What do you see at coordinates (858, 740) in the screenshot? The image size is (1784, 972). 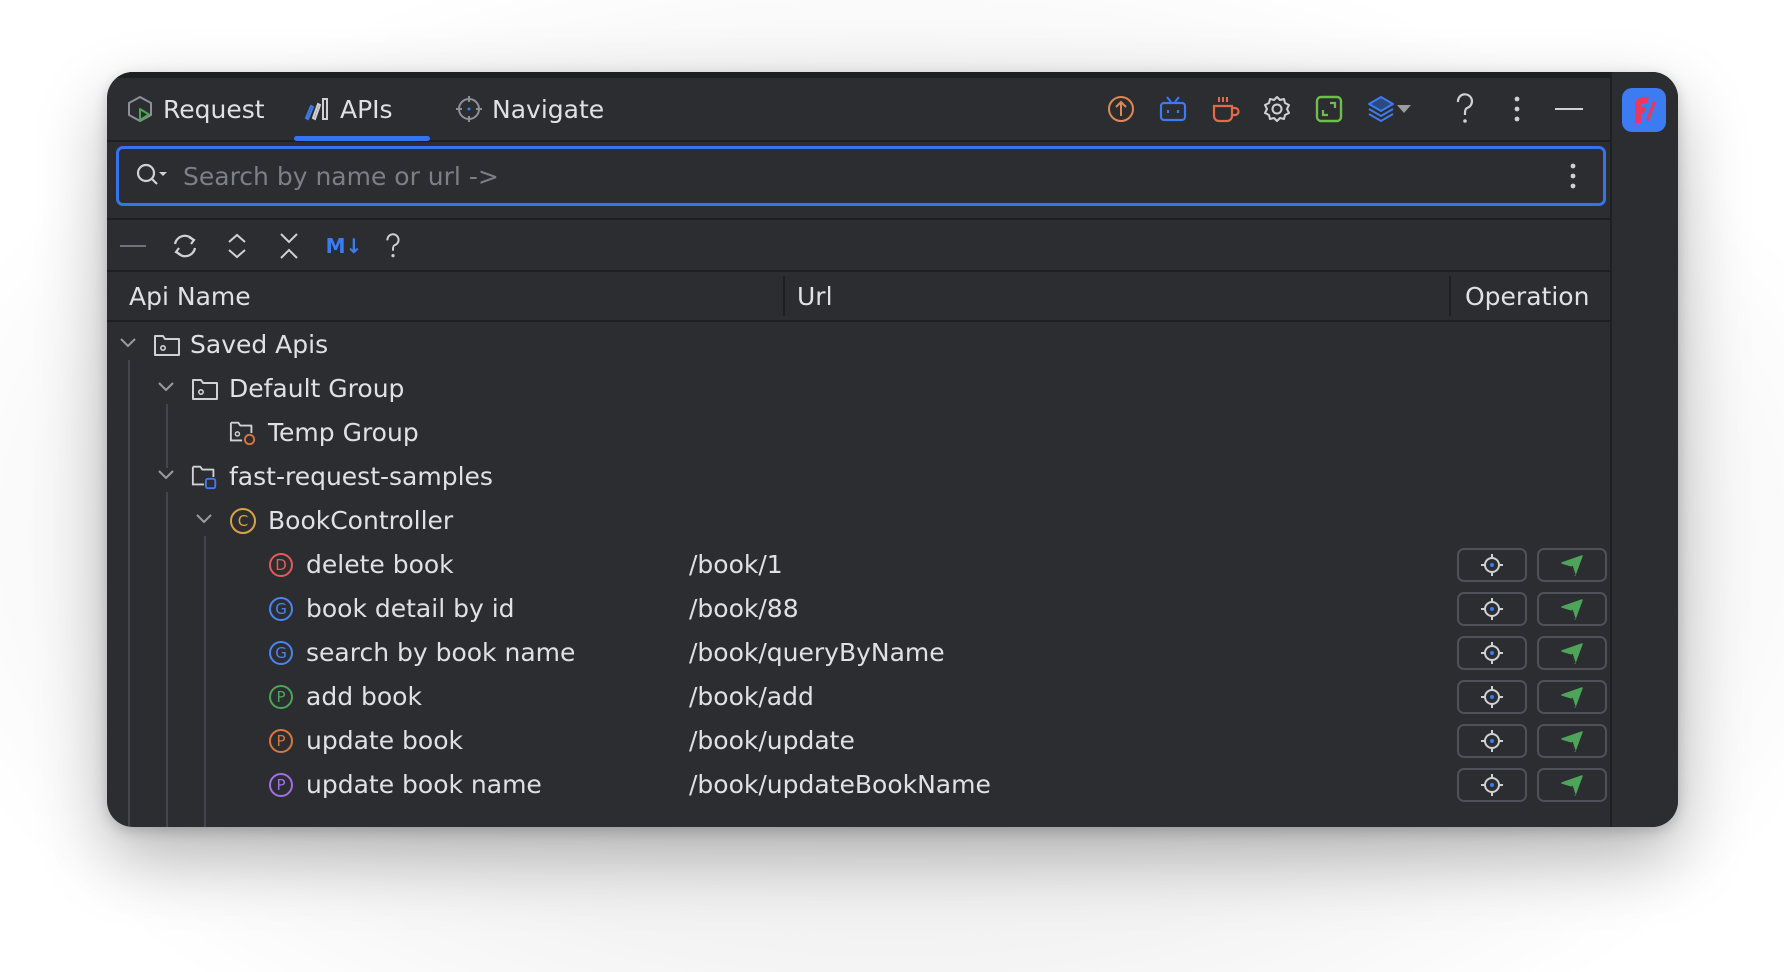 I see `api-row: P update book /book/update` at bounding box center [858, 740].